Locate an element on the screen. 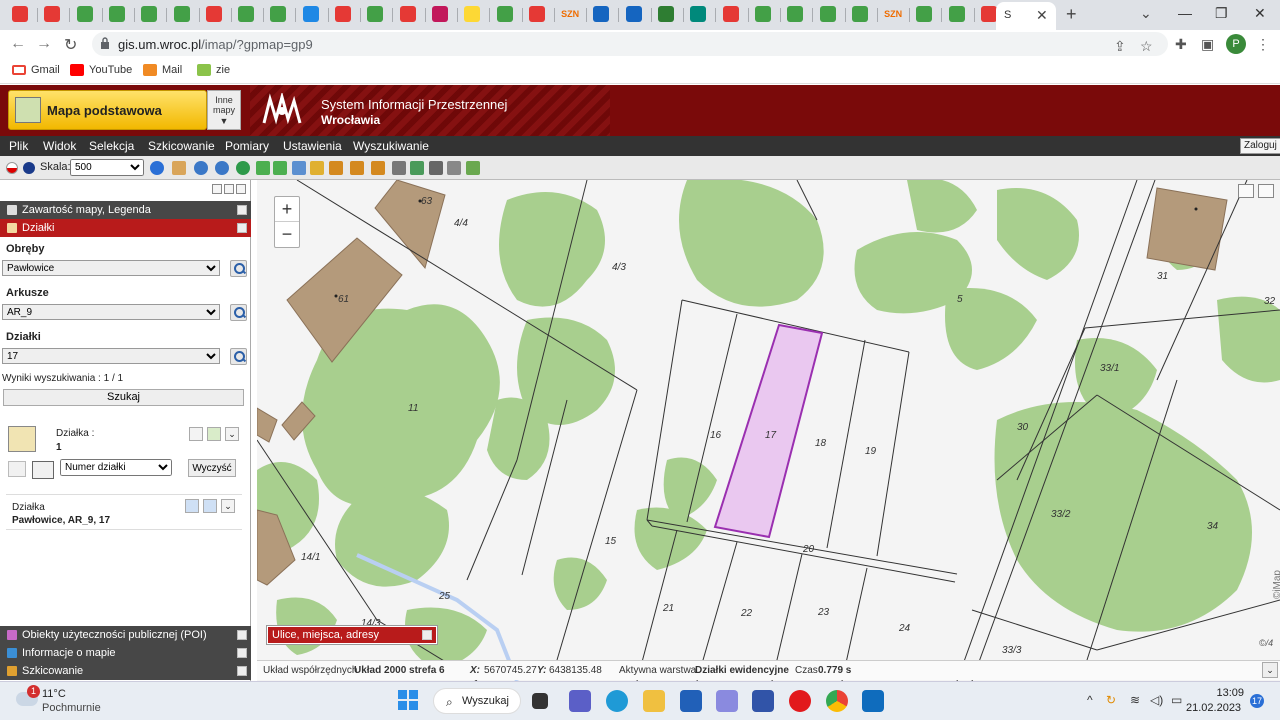  comment-icon is located at coordinates (1246, 191).